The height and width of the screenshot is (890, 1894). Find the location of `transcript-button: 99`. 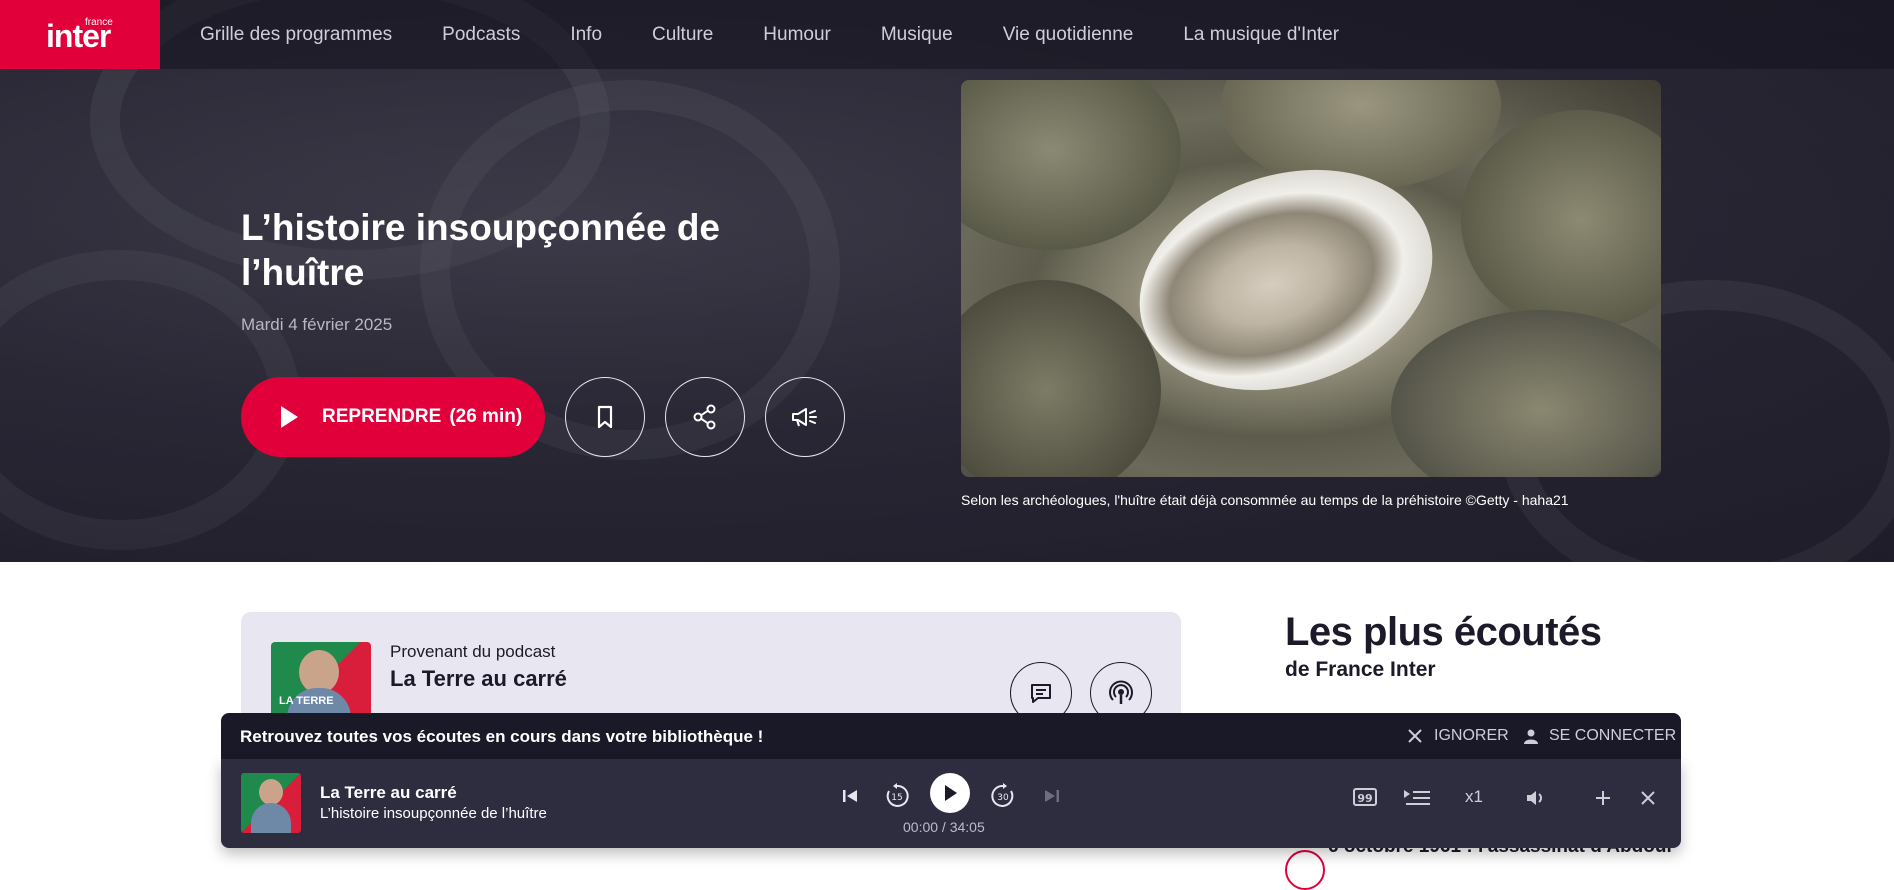

transcript-button: 99 is located at coordinates (1365, 798).